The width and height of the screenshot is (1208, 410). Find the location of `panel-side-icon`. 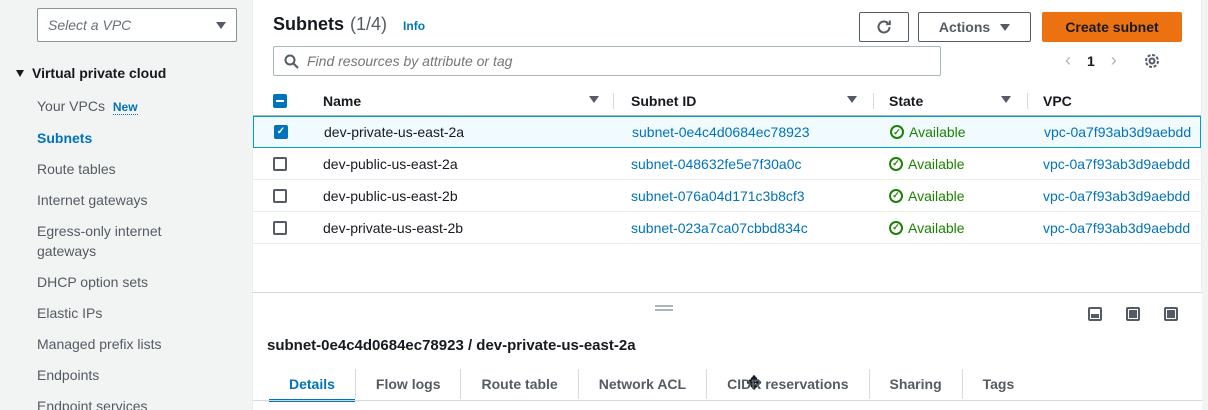

panel-side-icon is located at coordinates (1133, 314).